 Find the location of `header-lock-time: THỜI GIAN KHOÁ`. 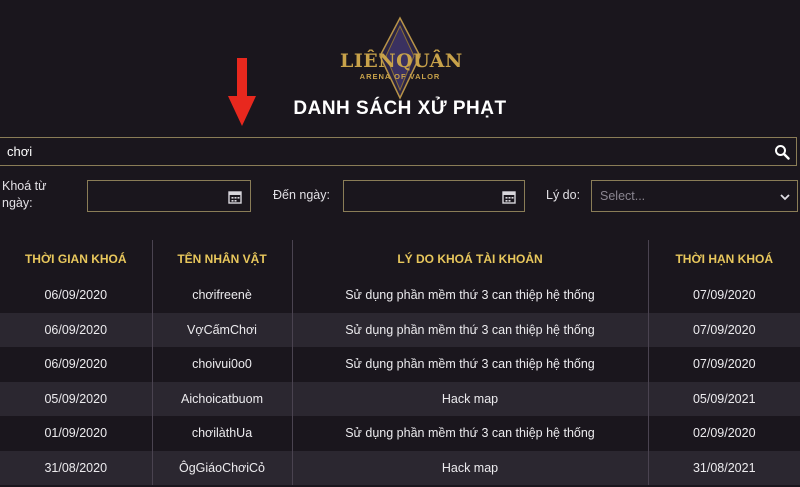

header-lock-time: THỜI GIAN KHOÁ is located at coordinates (75, 259).